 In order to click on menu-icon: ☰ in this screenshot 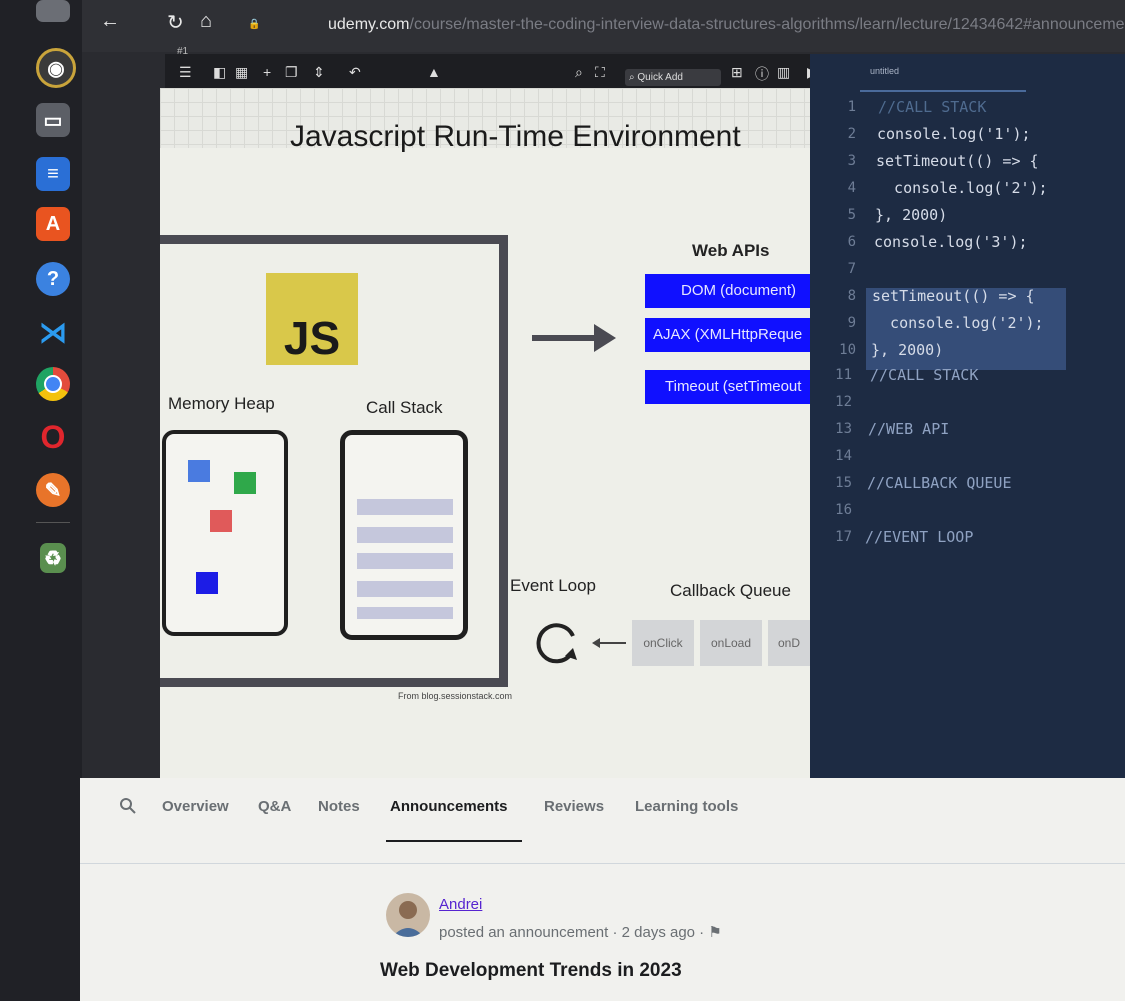, I will do `click(185, 72)`.